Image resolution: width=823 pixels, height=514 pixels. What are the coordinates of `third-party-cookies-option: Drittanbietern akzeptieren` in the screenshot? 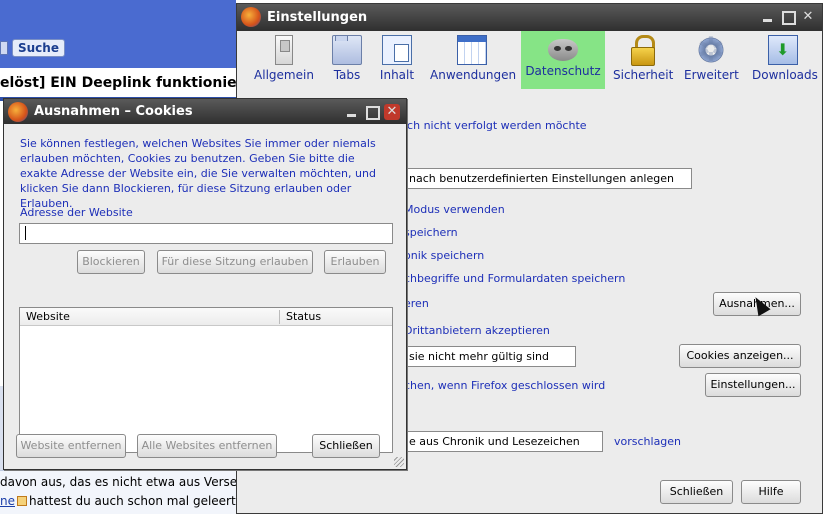 It's located at (477, 330).